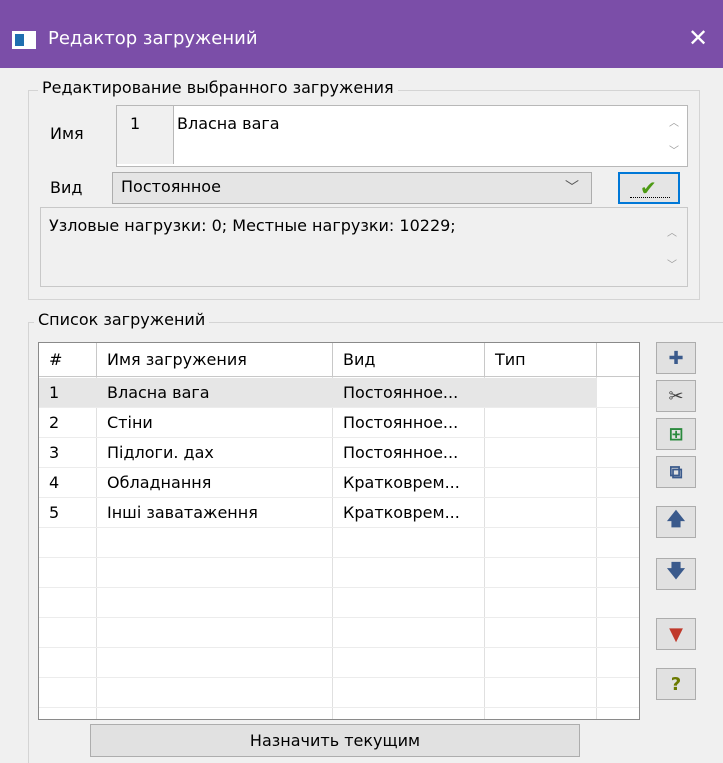 This screenshot has width=723, height=763. What do you see at coordinates (572, 188) in the screenshot?
I see `chevron-down-icon: ﹀` at bounding box center [572, 188].